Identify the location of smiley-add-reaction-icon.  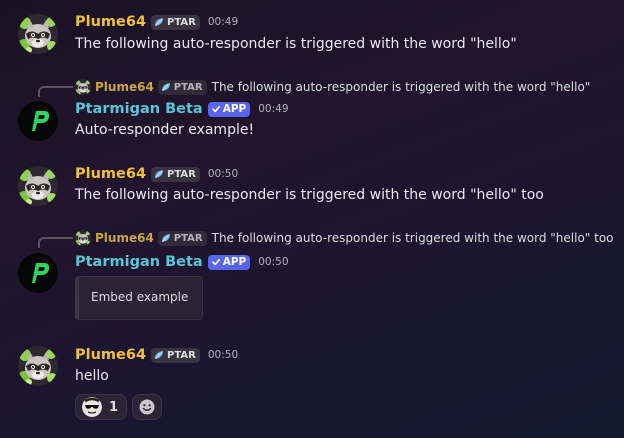
(147, 407).